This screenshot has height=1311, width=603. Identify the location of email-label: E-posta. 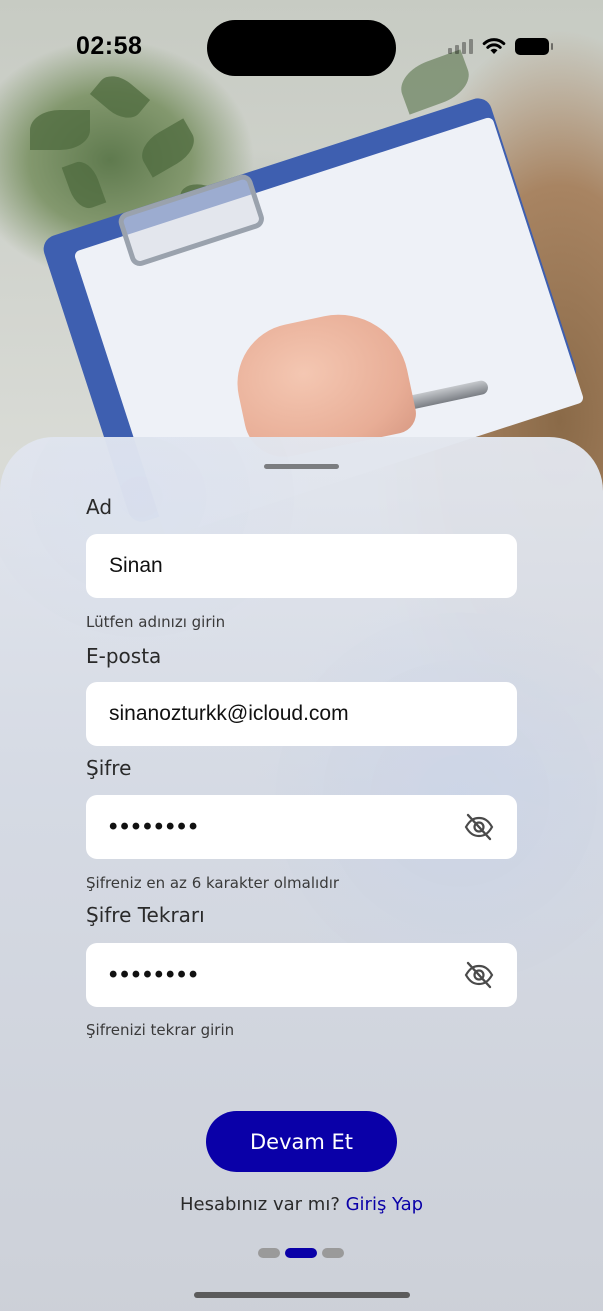
(124, 656).